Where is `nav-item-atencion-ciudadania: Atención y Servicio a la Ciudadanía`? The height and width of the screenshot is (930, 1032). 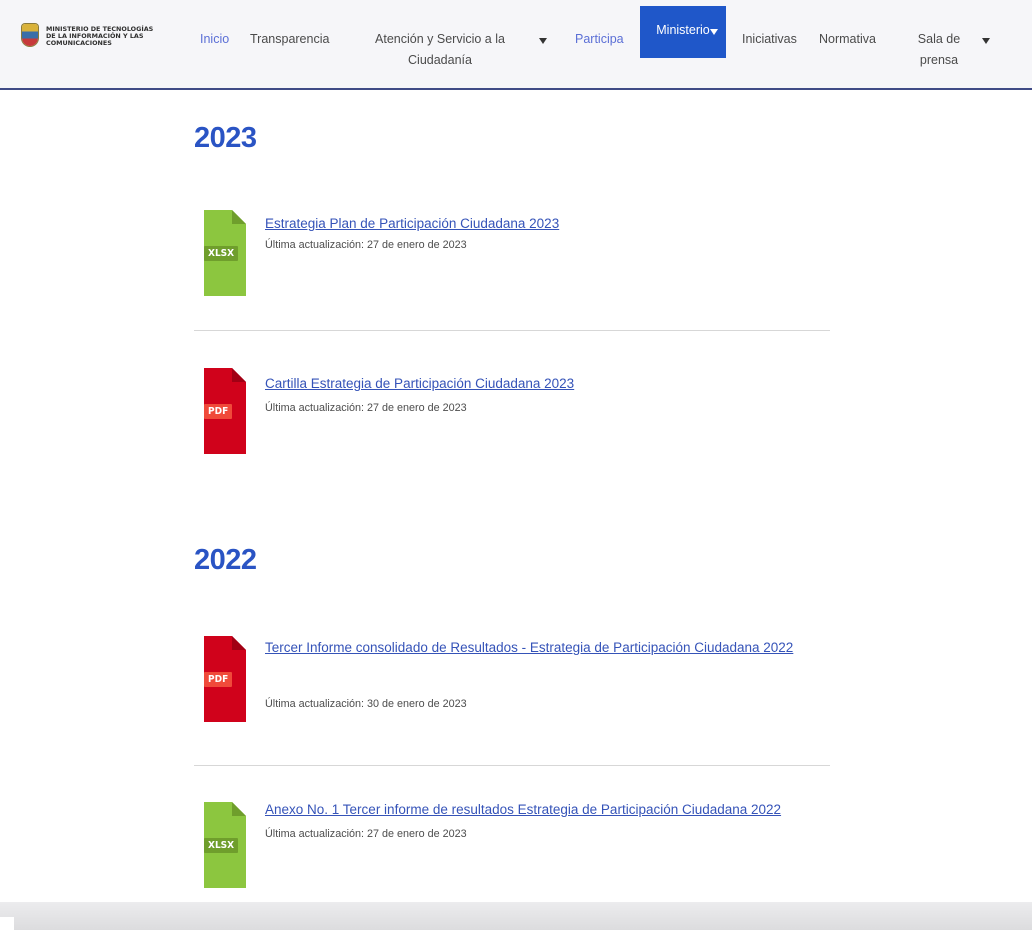
nav-item-atencion-ciudadania: Atención y Servicio a la Ciudadanía is located at coordinates (440, 50).